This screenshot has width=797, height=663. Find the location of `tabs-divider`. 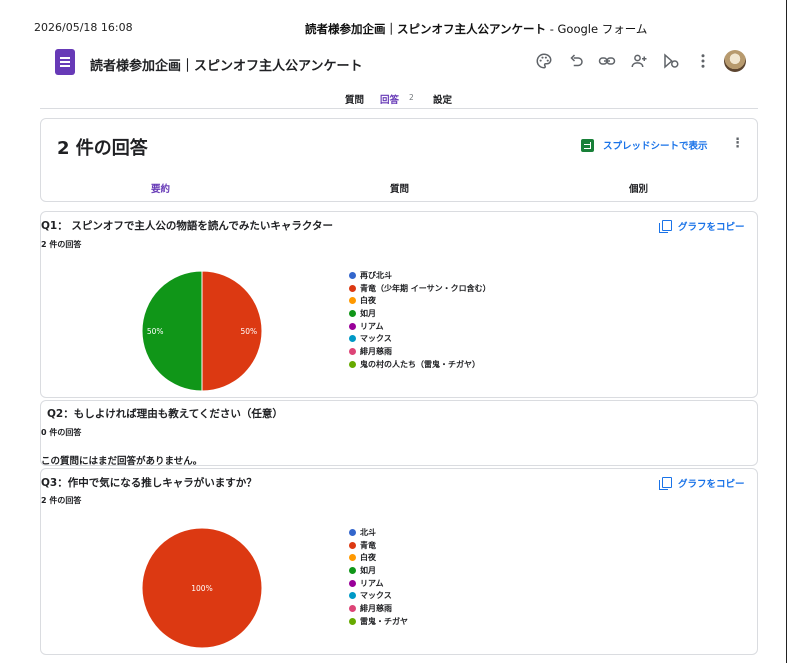

tabs-divider is located at coordinates (399, 108).